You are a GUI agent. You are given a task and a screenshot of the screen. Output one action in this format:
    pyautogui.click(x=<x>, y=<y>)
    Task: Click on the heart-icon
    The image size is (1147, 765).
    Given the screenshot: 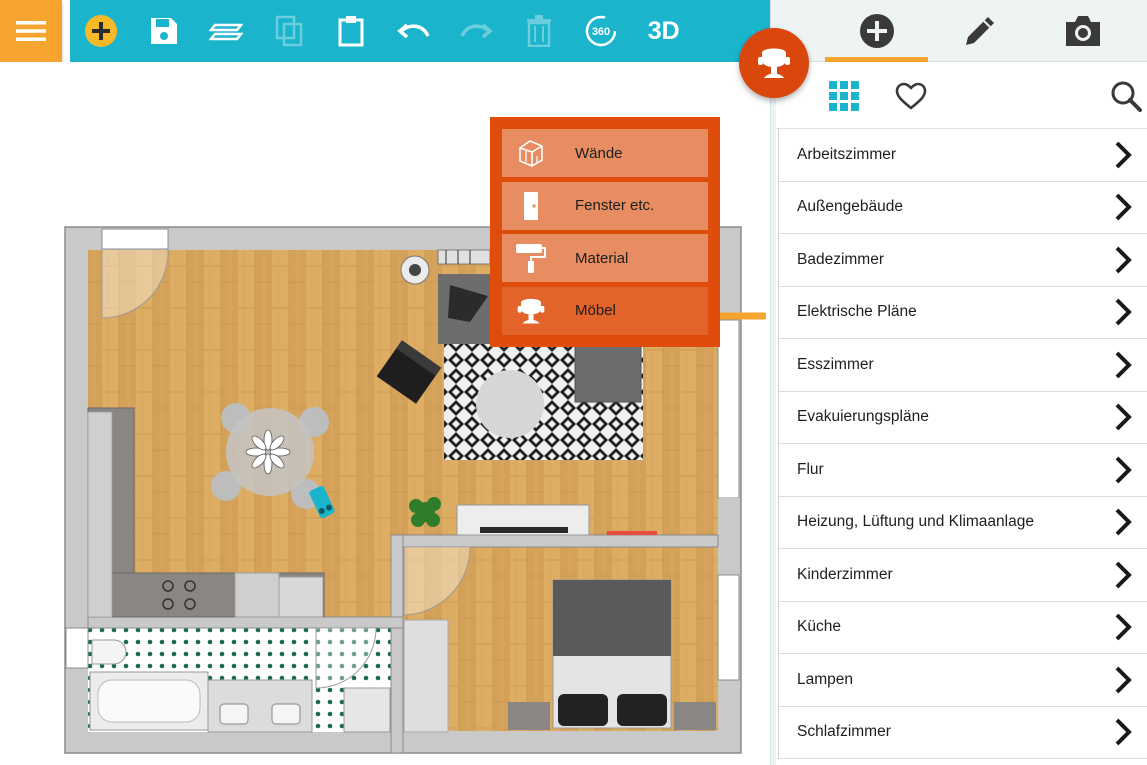 What is the action you would take?
    pyautogui.click(x=911, y=96)
    